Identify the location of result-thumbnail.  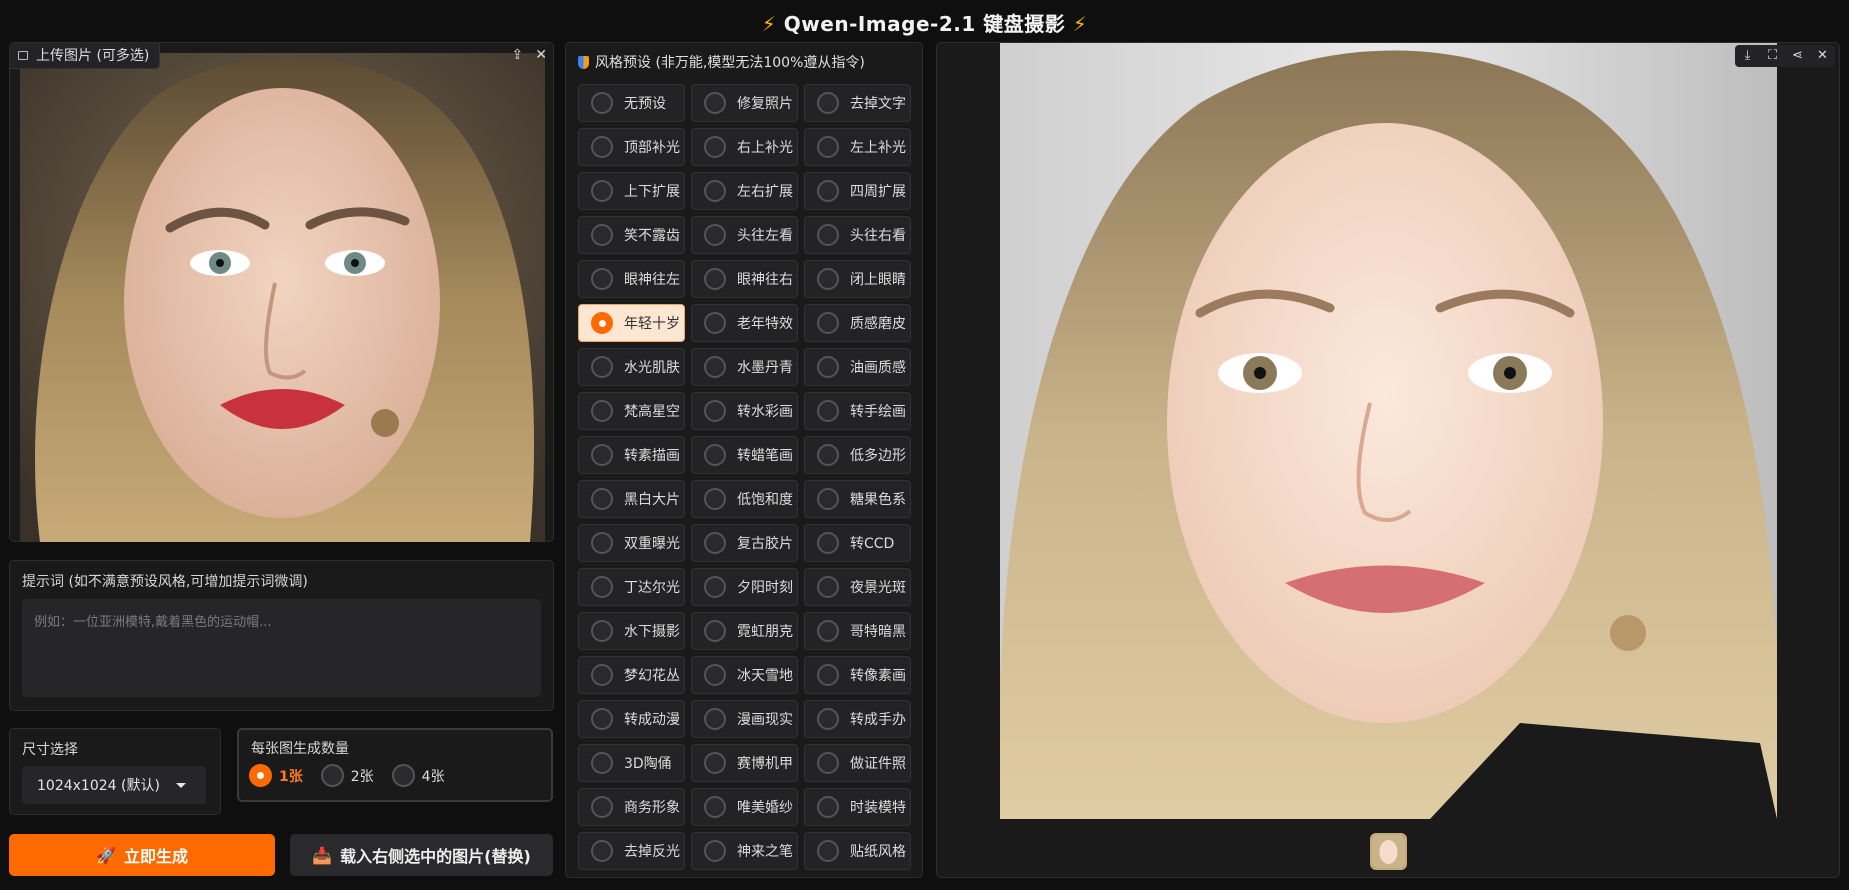
(1388, 851).